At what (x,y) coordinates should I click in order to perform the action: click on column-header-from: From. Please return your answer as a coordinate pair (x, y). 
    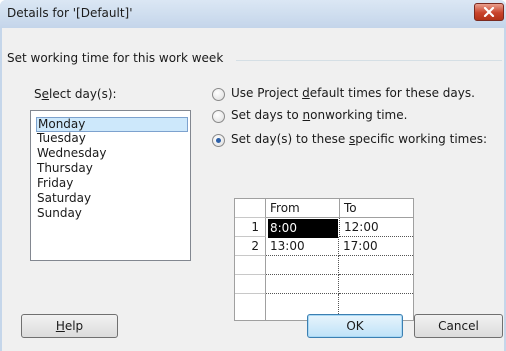
    Looking at the image, I should click on (302, 208).